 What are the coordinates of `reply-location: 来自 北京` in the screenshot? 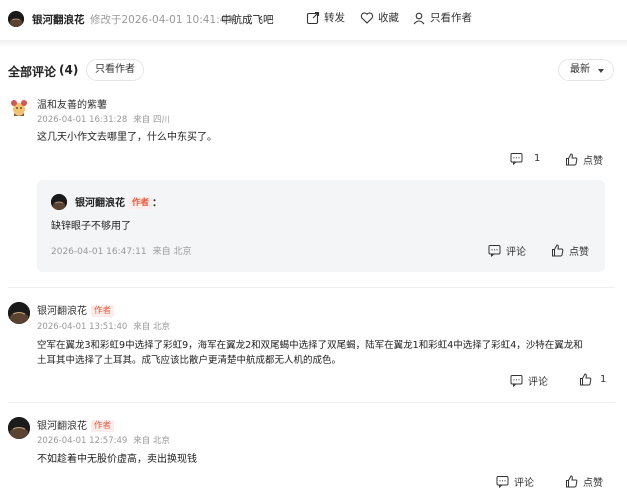 It's located at (172, 252).